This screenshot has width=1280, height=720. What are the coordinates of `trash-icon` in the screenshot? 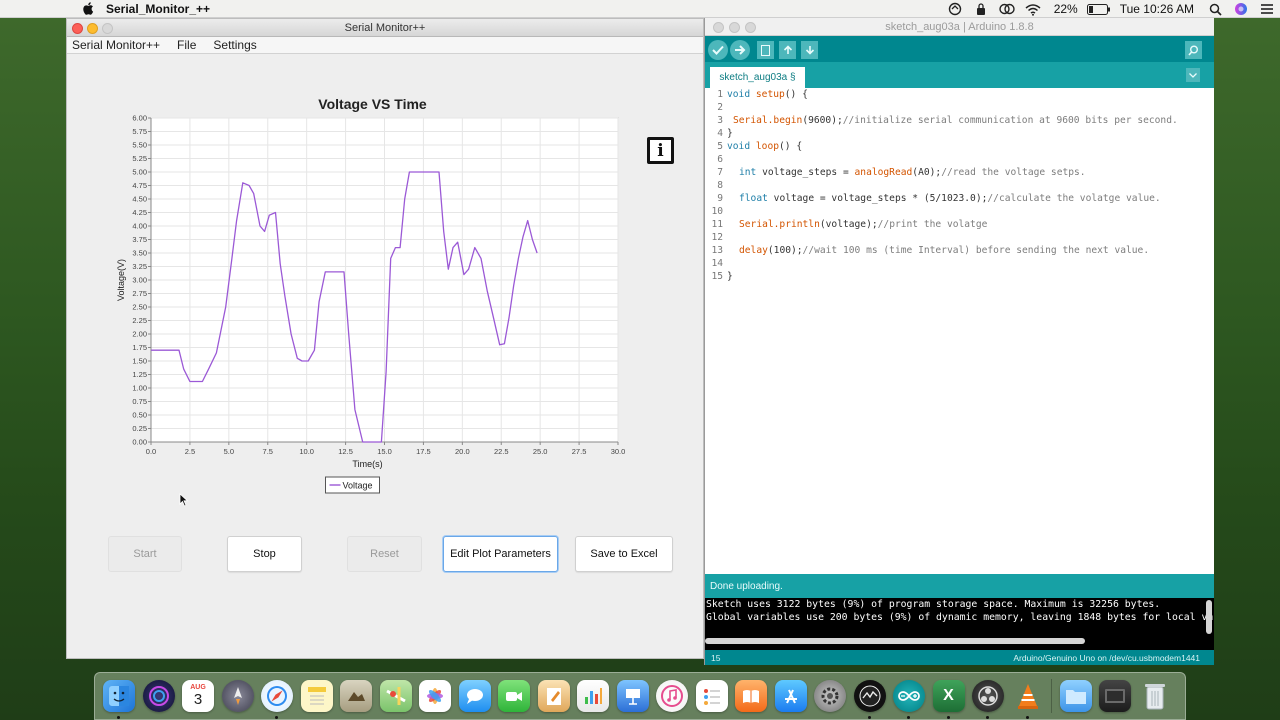 It's located at (1155, 696).